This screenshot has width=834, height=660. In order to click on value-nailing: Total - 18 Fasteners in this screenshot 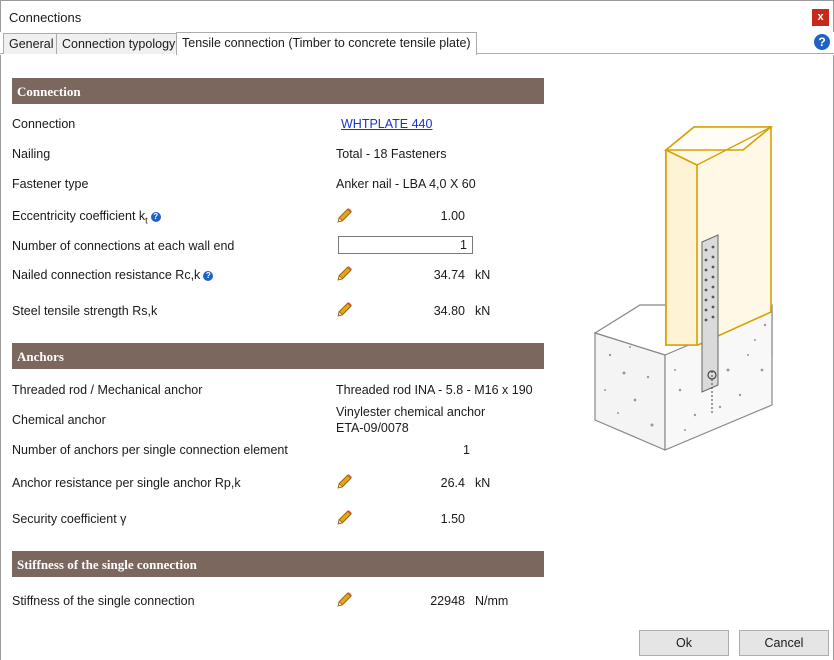, I will do `click(391, 154)`.